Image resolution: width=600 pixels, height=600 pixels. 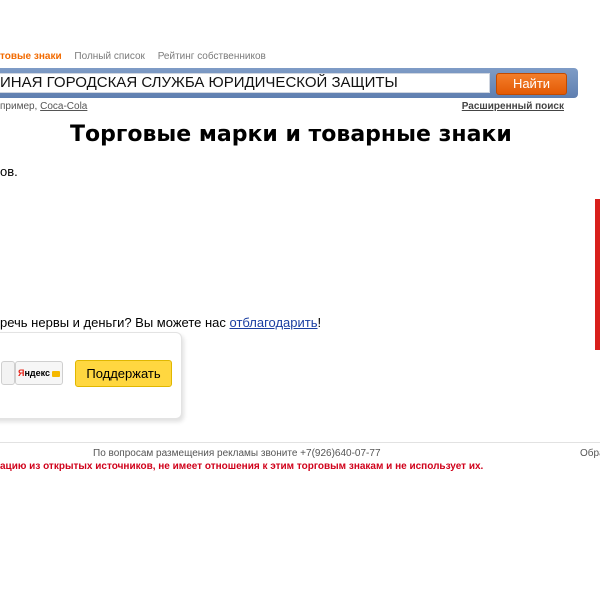 I want to click on yandex-logo-text: ндекс, so click(x=37, y=373).